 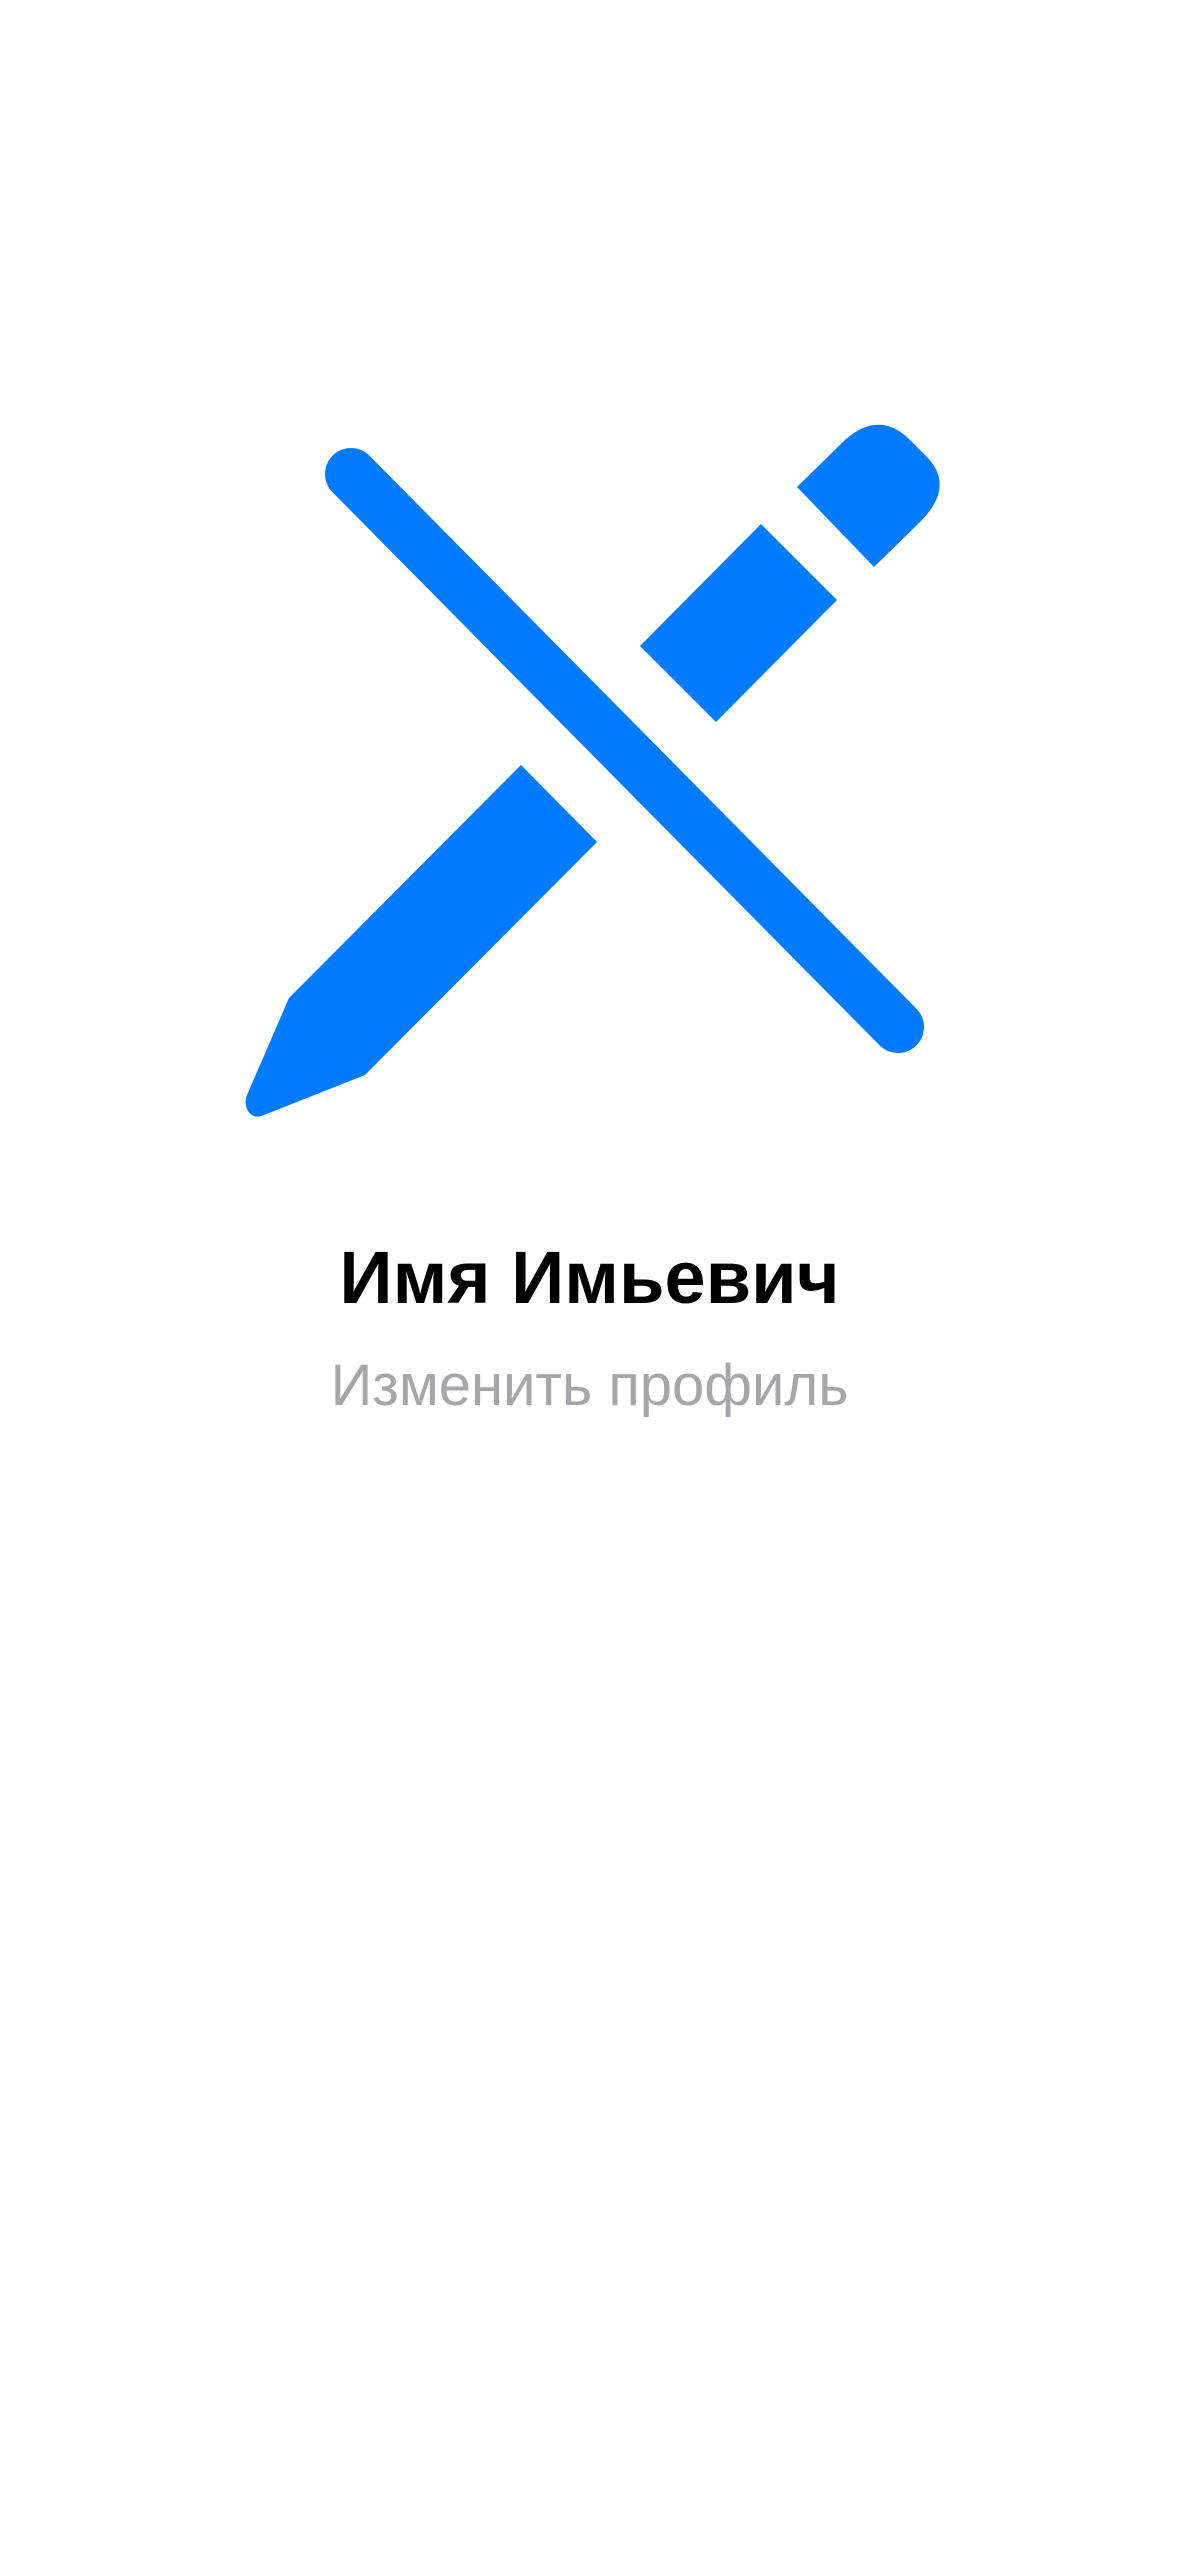 What do you see at coordinates (589, 1277) in the screenshot?
I see `profile-name: Имя Имьевич` at bounding box center [589, 1277].